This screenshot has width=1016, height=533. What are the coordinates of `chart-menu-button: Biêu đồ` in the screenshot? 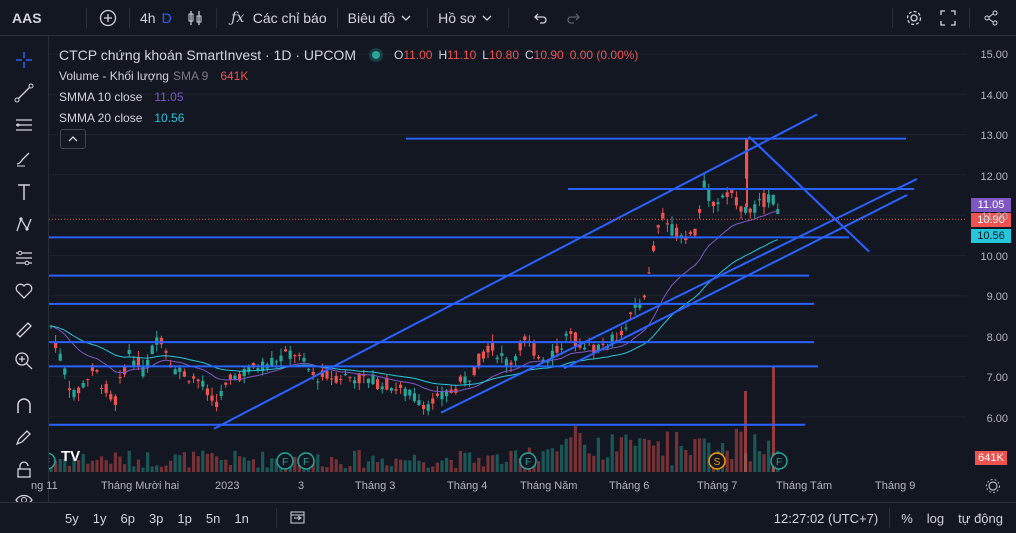 It's located at (382, 17).